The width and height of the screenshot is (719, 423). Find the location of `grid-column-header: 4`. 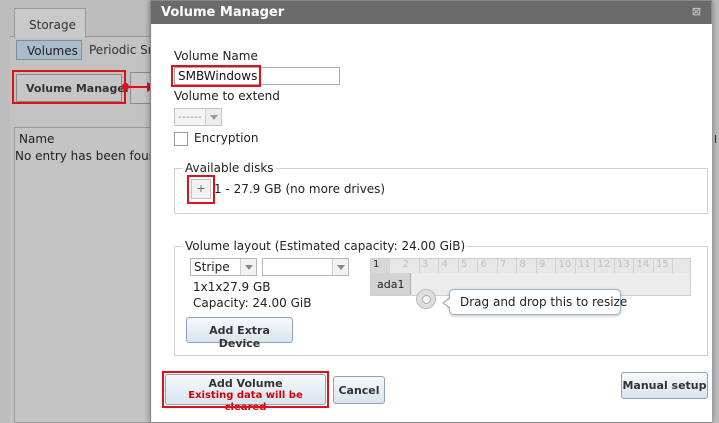

grid-column-header: 4 is located at coordinates (449, 266).